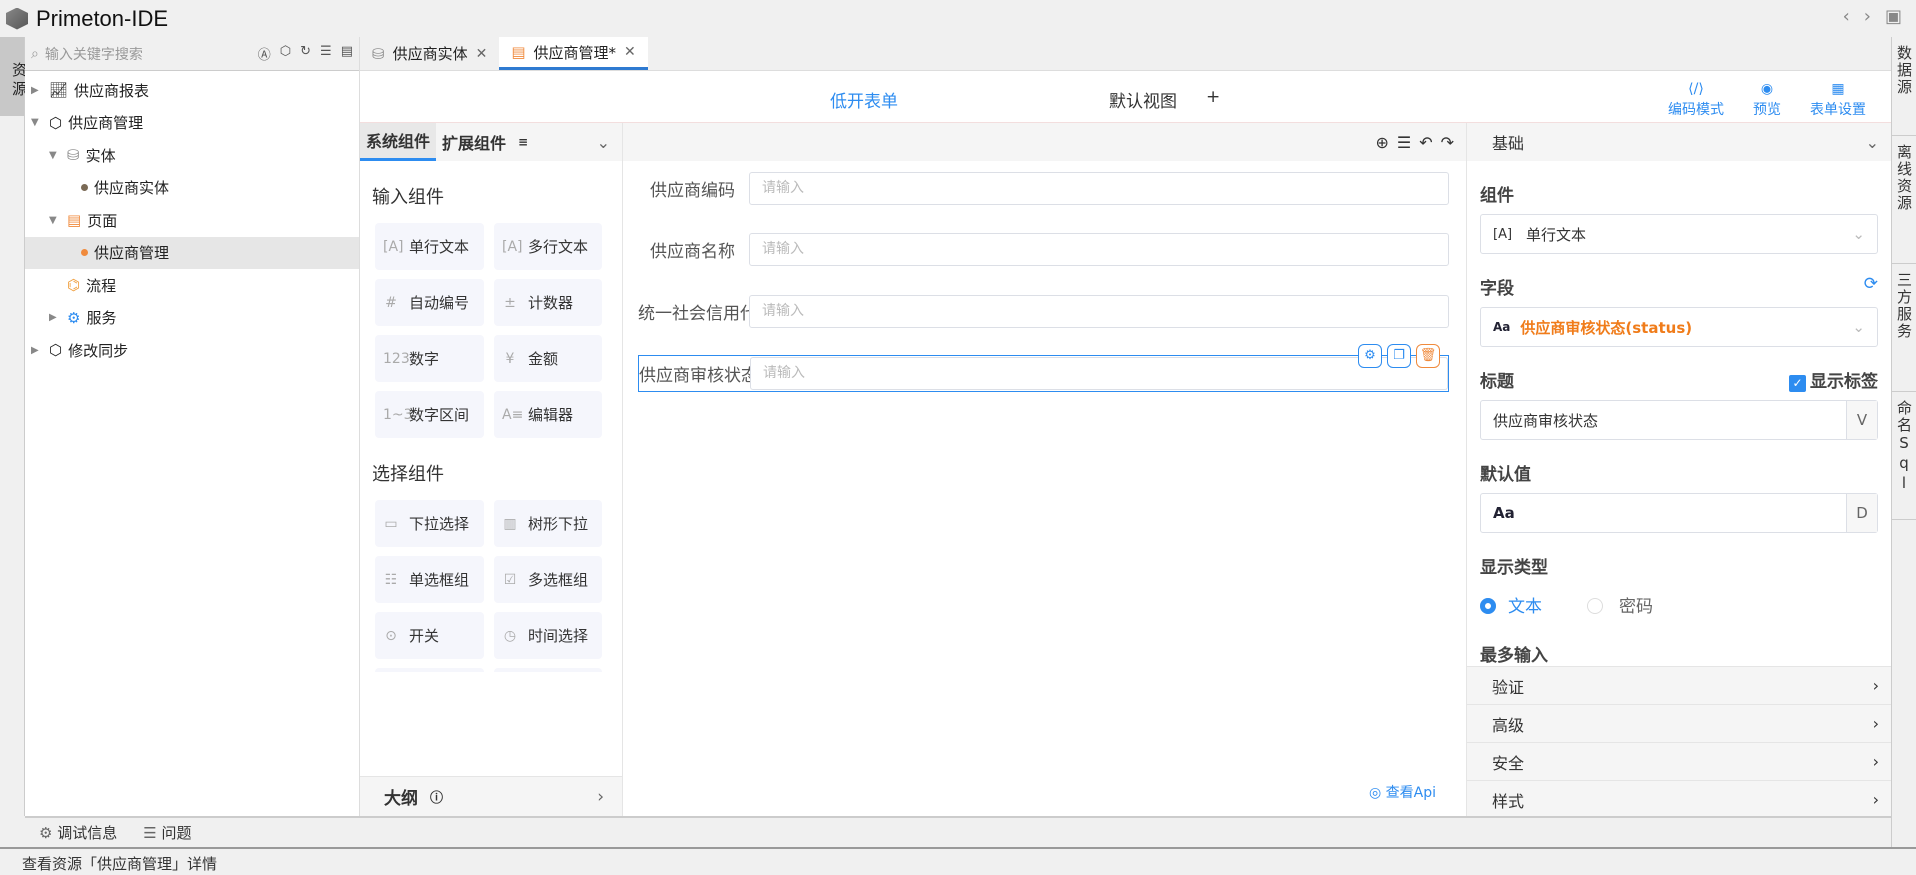  I want to click on database-icon: ⛁, so click(73, 155).